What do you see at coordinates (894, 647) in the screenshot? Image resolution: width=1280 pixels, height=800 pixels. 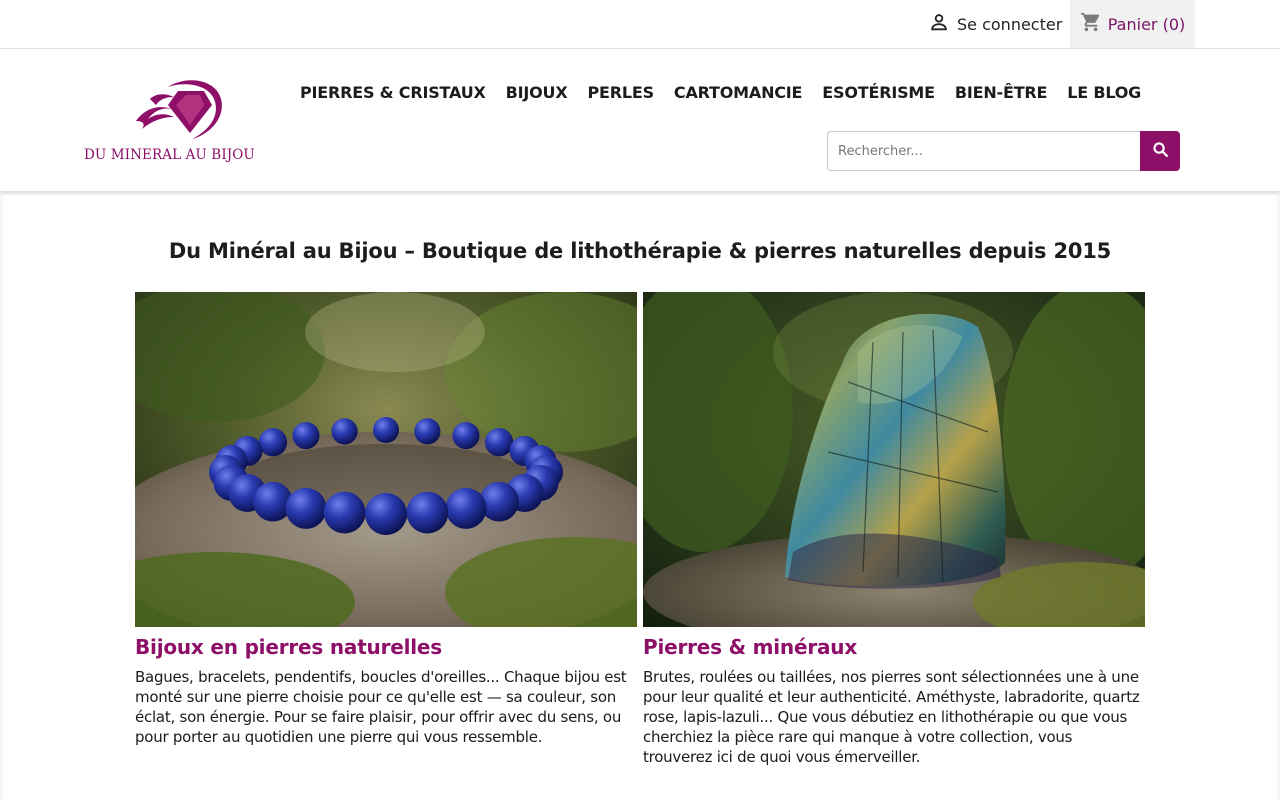 I see `card-title-pierres: Pierres & minéraux` at bounding box center [894, 647].